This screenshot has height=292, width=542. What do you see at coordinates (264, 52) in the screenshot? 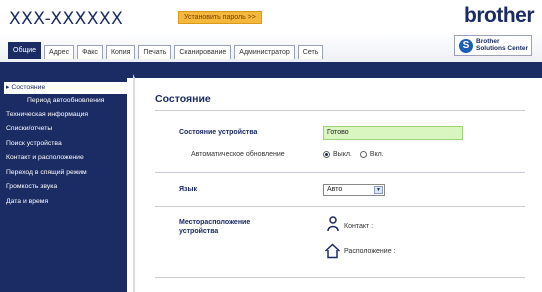
I see `tab-administrator: Администратор` at bounding box center [264, 52].